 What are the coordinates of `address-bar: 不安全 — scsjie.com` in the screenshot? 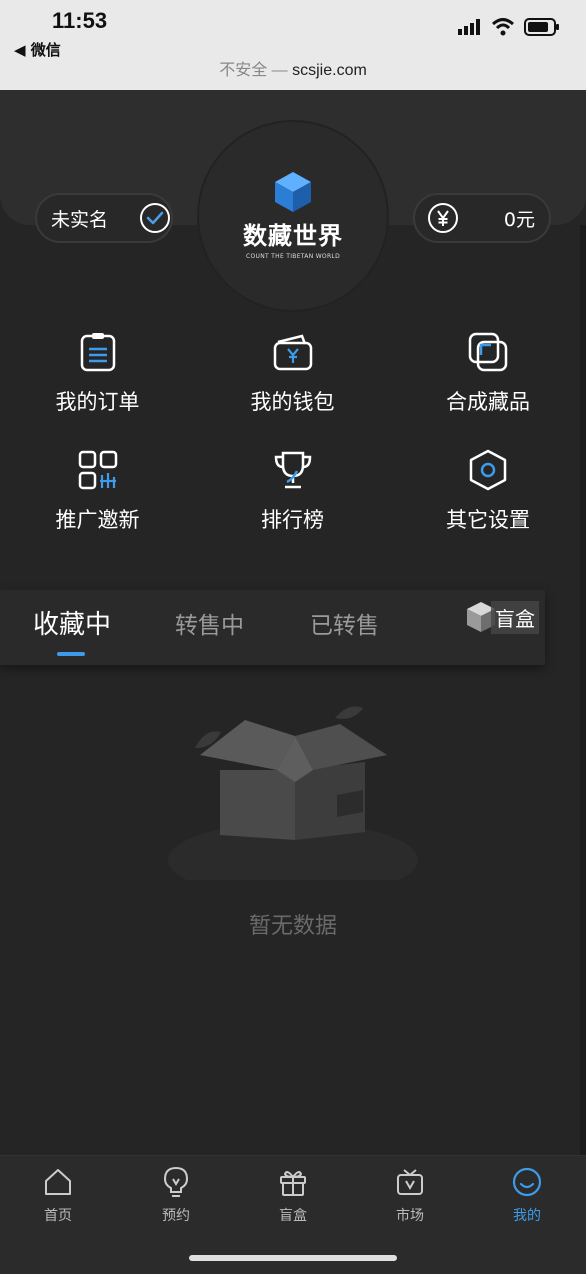 It's located at (293, 68).